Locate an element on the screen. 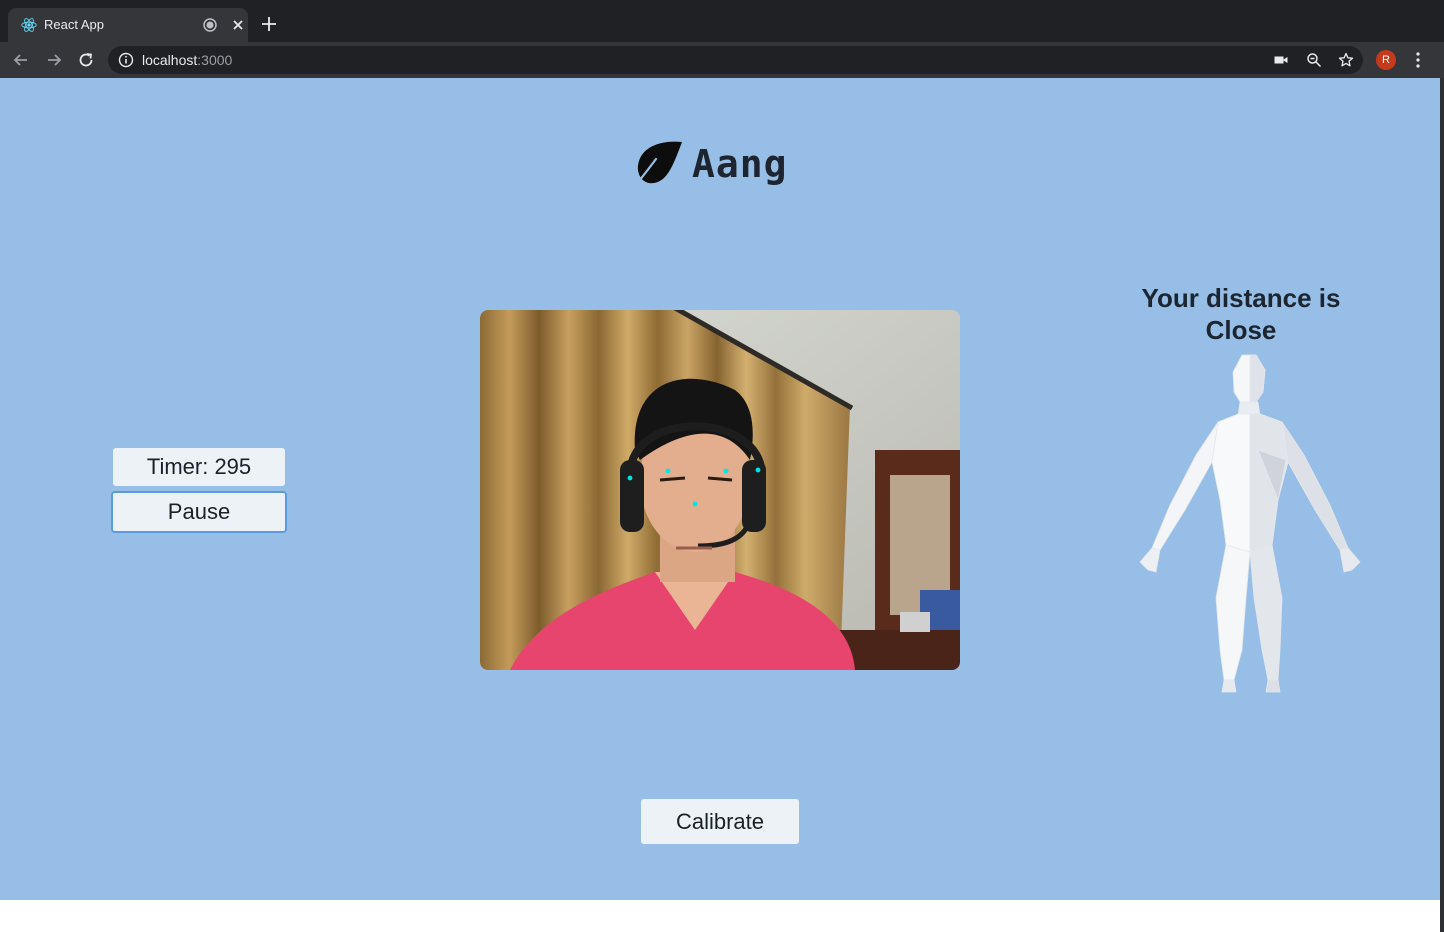 Image resolution: width=1444 pixels, height=932 pixels. camera-icon is located at coordinates (1281, 60).